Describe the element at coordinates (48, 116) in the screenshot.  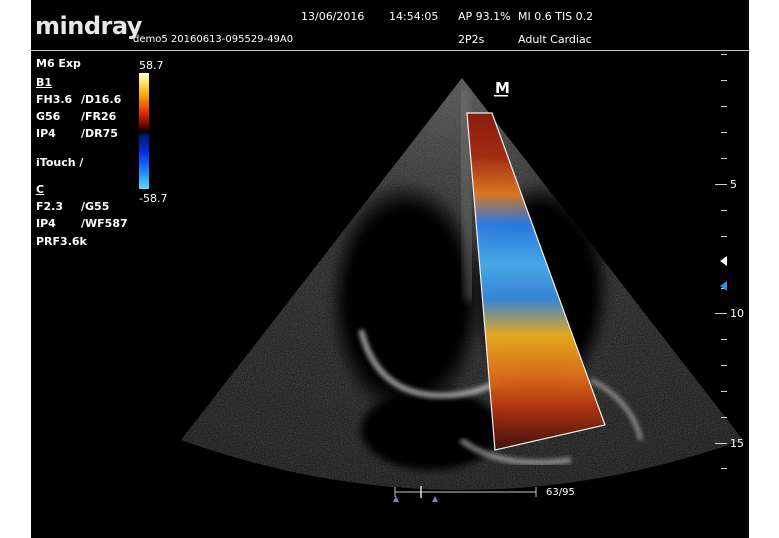
I see `b-param-a-2: G56` at that location.